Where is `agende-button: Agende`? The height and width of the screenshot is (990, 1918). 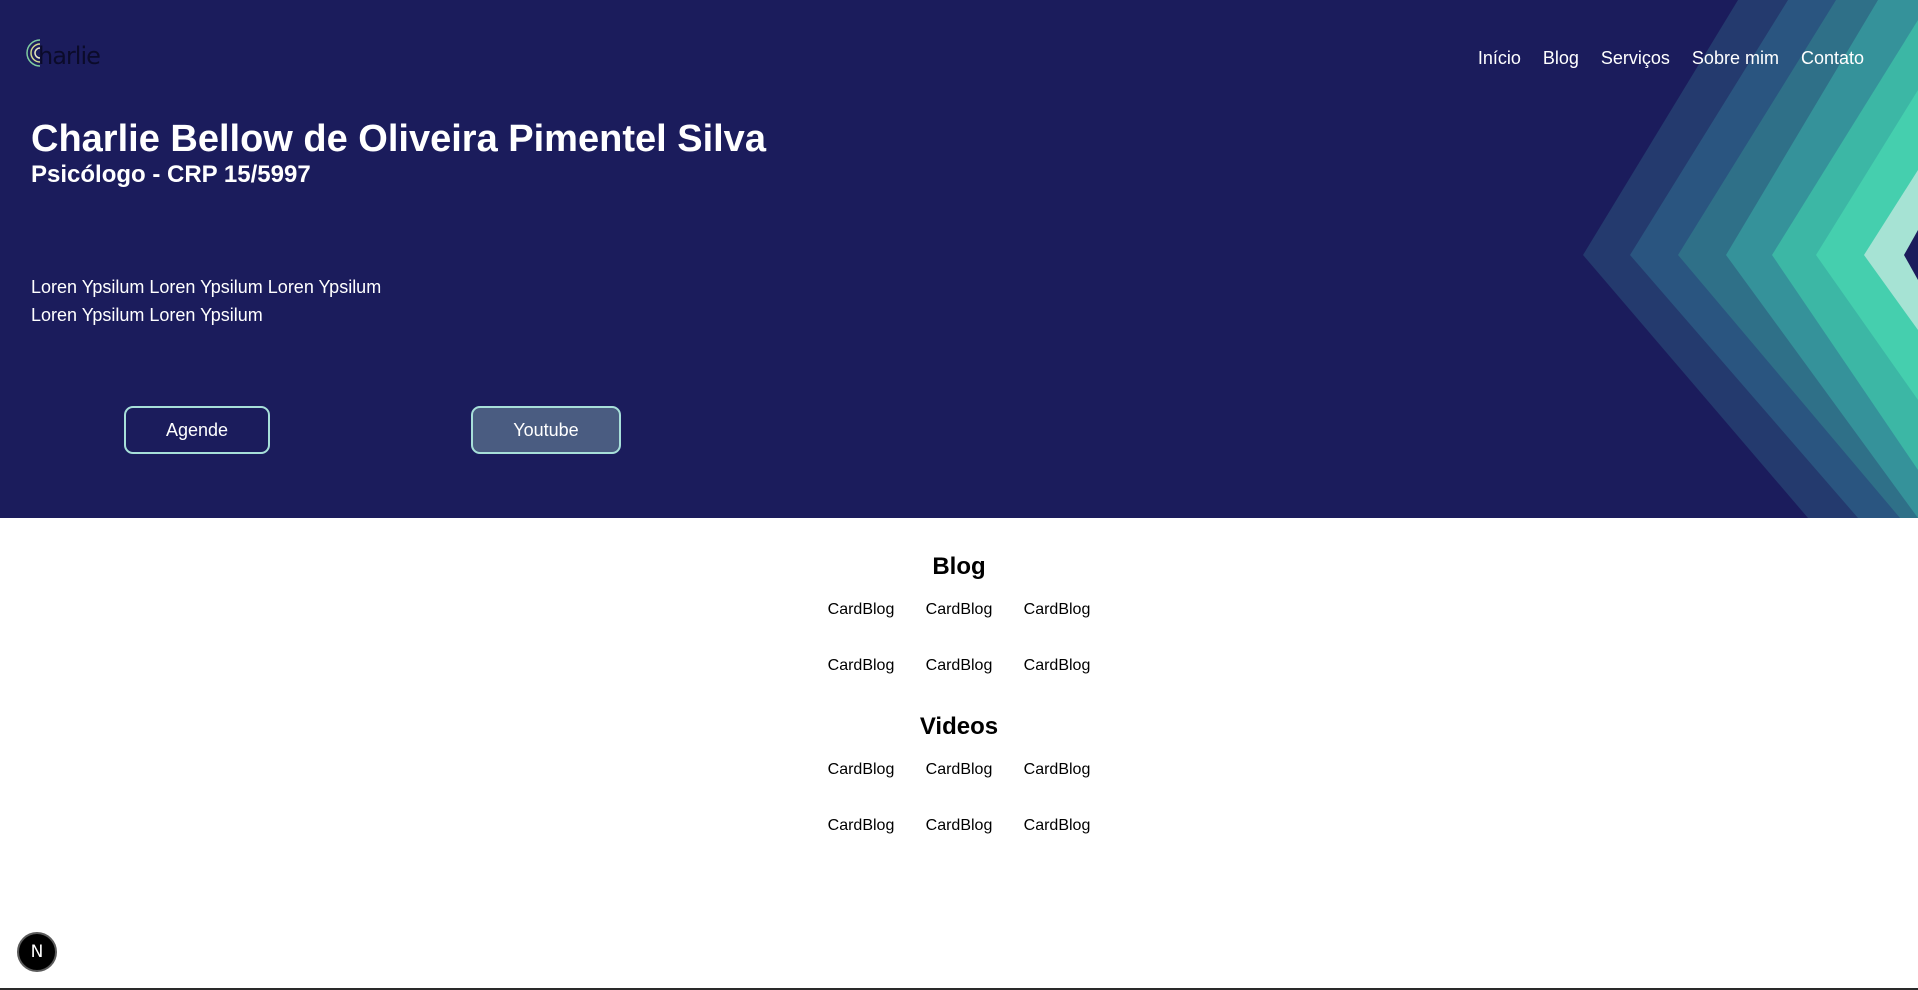
agende-button: Agende is located at coordinates (197, 430).